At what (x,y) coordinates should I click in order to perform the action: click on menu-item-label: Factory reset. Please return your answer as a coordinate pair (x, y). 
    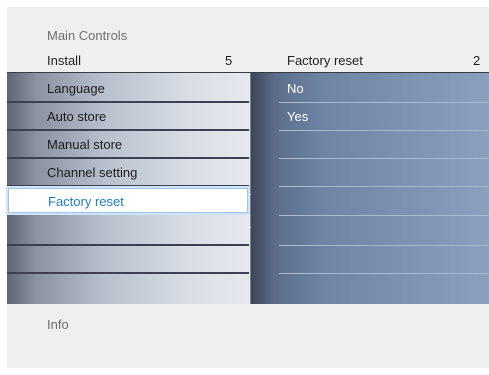
    Looking at the image, I should click on (86, 201).